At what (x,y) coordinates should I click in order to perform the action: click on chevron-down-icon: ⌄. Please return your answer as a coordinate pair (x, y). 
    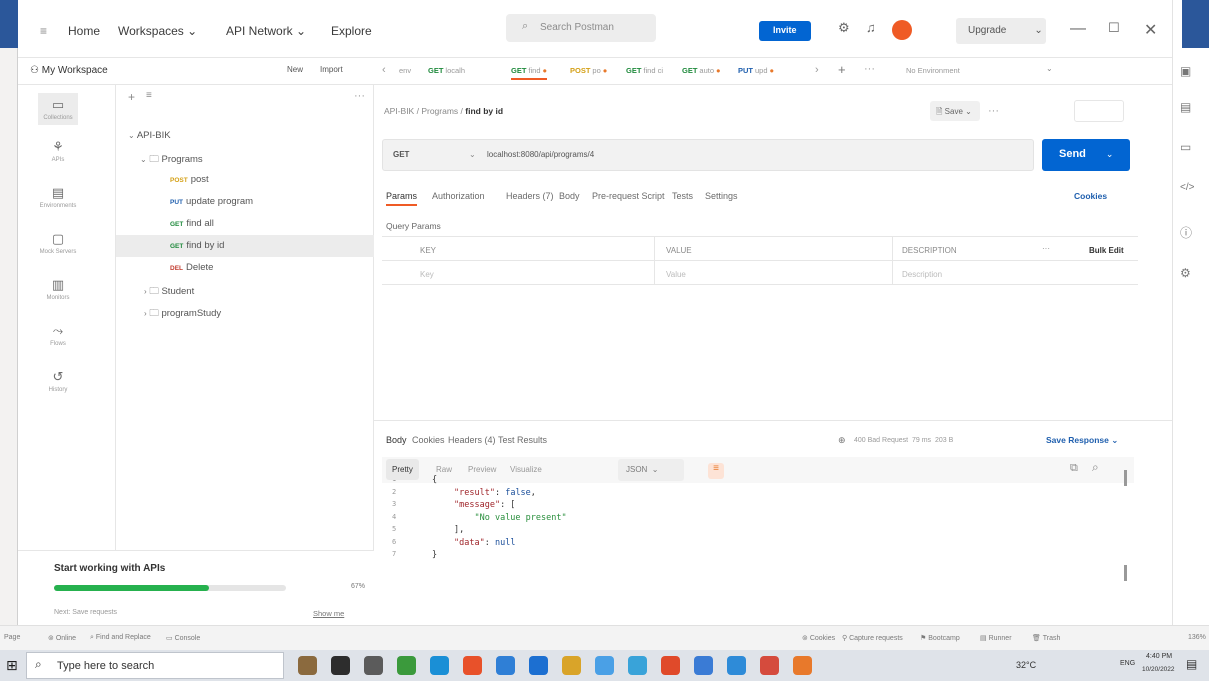
    Looking at the image, I should click on (472, 154).